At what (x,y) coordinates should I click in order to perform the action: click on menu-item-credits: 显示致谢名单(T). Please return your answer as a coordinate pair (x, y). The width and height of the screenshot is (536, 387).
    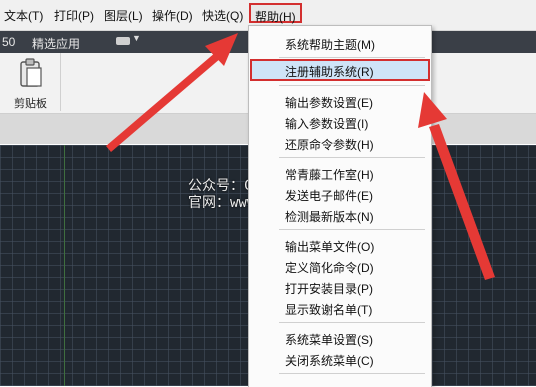
    Looking at the image, I should click on (340, 308).